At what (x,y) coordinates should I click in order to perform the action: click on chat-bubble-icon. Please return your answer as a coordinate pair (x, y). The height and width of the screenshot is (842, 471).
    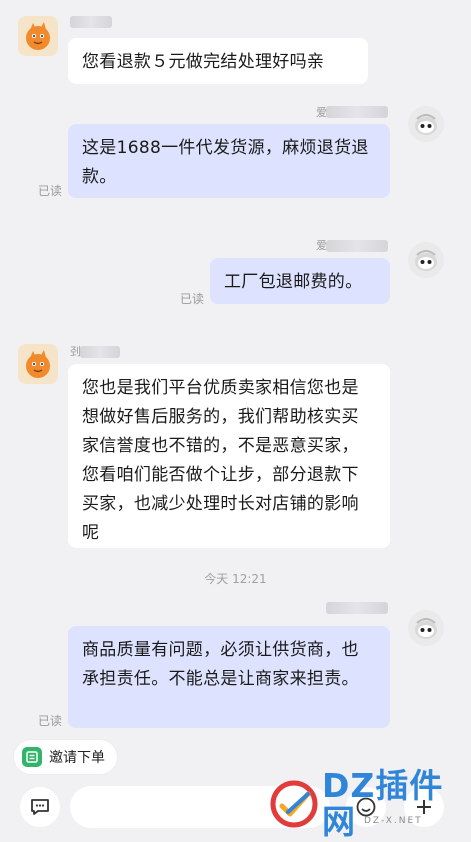
    Looking at the image, I should click on (40, 807).